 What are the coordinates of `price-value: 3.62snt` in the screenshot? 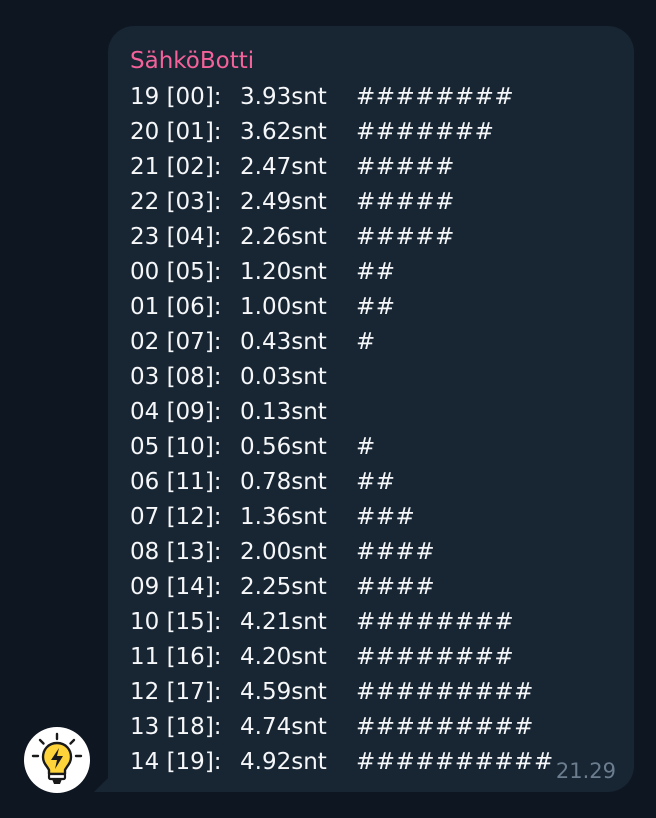 It's located at (283, 132).